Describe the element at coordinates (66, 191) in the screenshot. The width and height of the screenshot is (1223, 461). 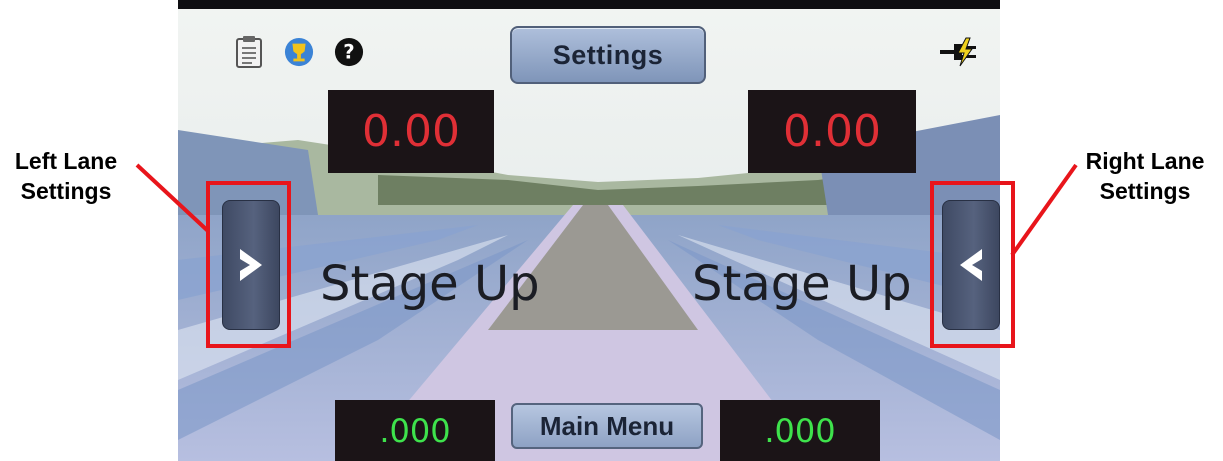
I see `left-label-line2: Settings` at that location.